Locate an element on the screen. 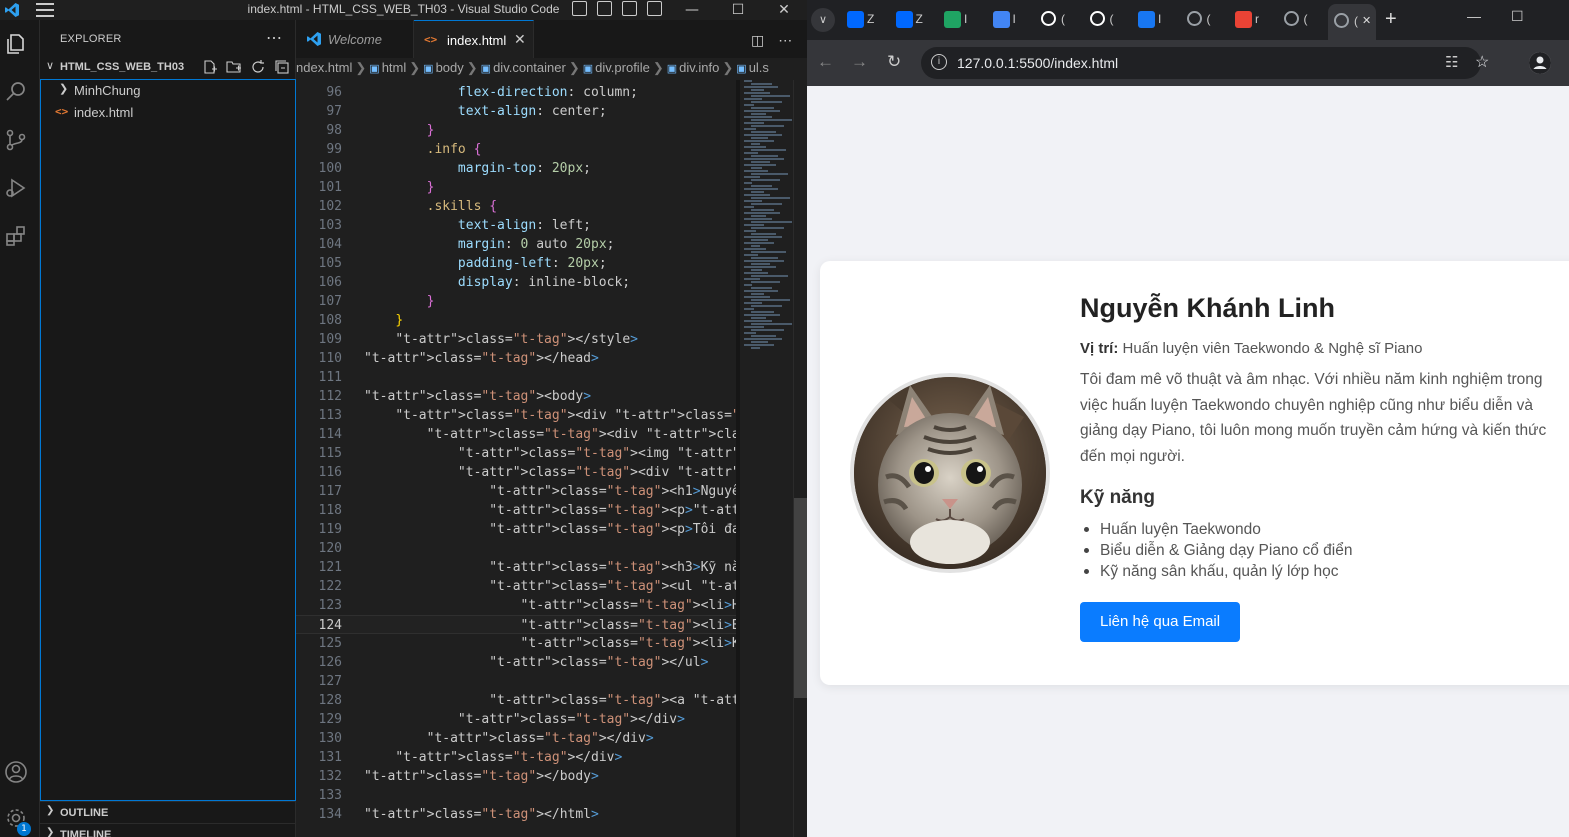  code-line: 106 display: inline-block; is located at coordinates (516, 282).